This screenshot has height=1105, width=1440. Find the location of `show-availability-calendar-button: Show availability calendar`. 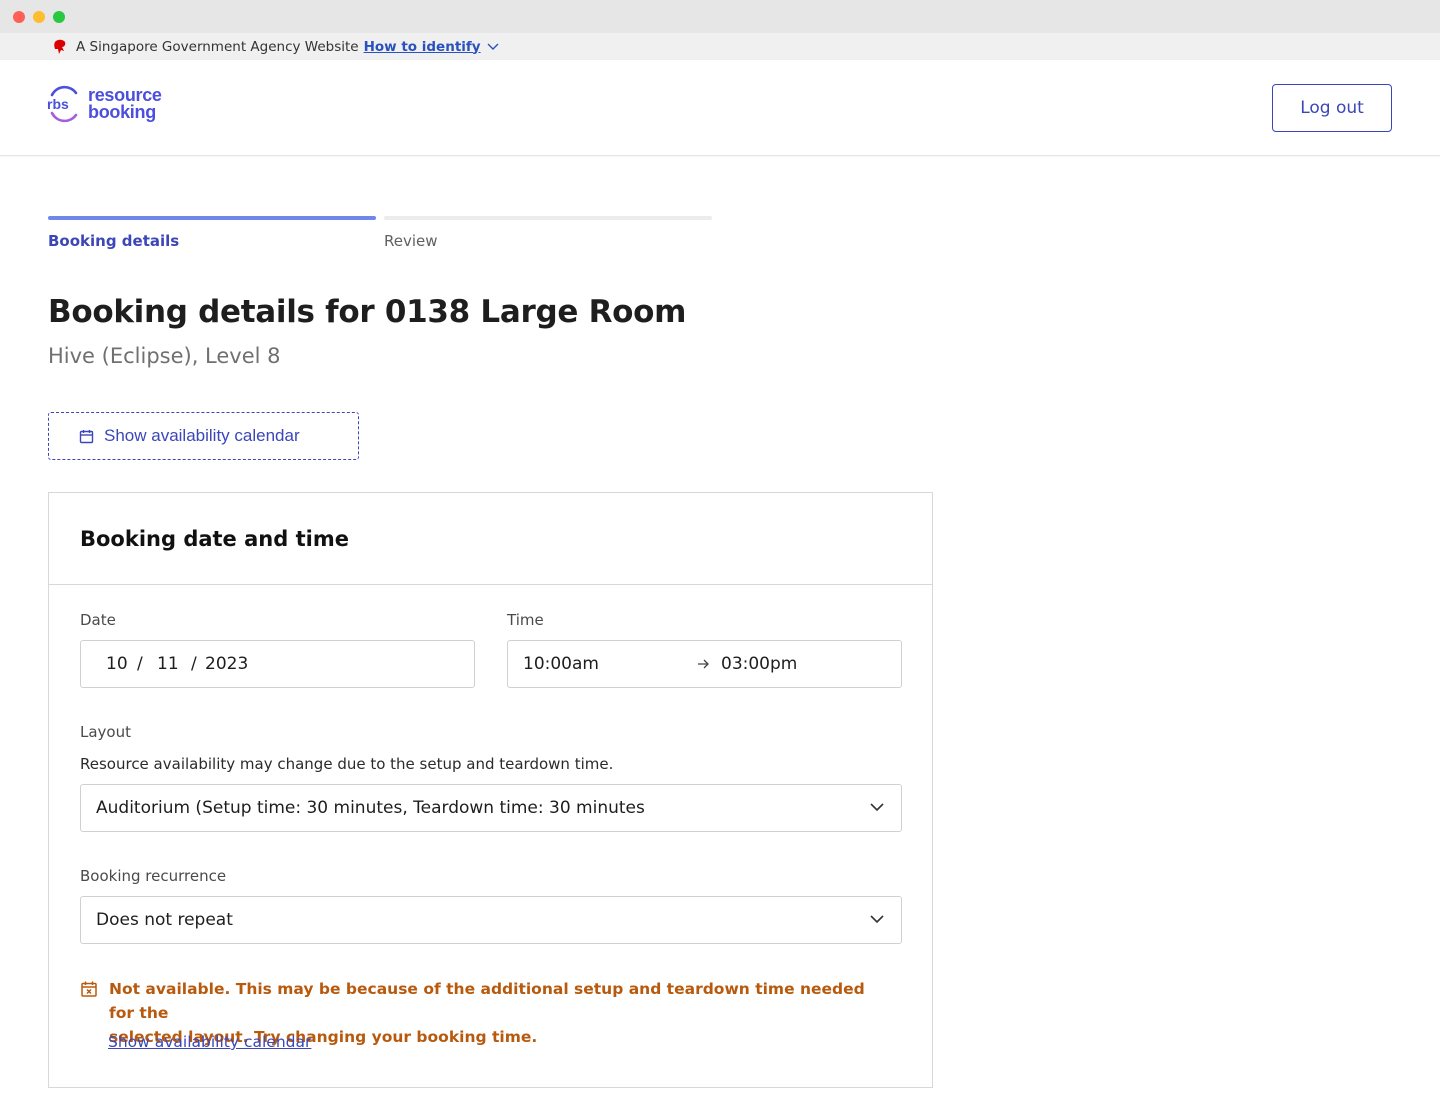

show-availability-calendar-button: Show availability calendar is located at coordinates (203, 436).